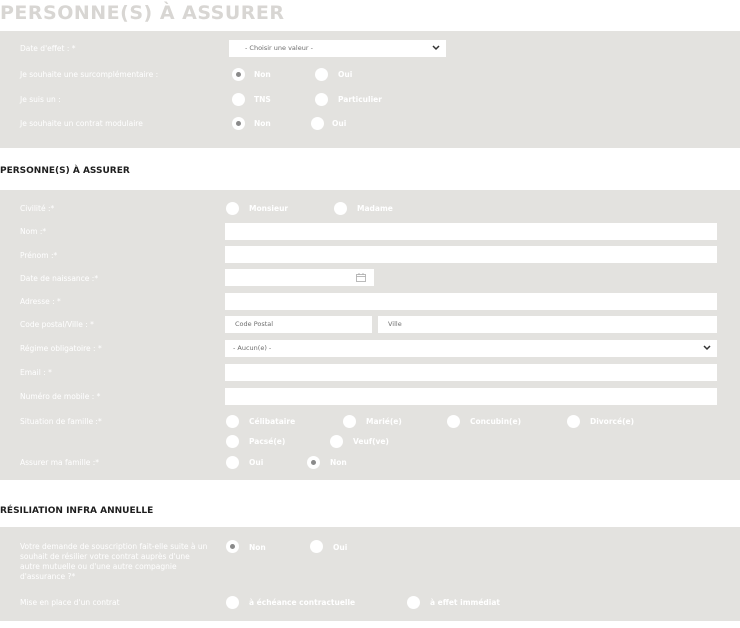  Describe the element at coordinates (471, 231) in the screenshot. I see `nom-input` at that location.